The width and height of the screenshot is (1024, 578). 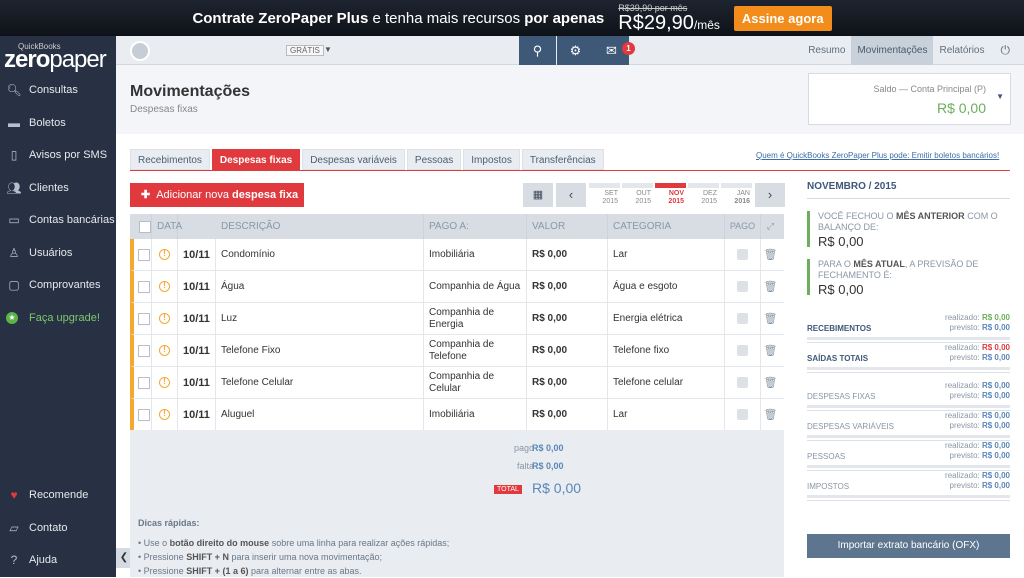 I want to click on nav-resumo: Resumo, so click(x=826, y=50).